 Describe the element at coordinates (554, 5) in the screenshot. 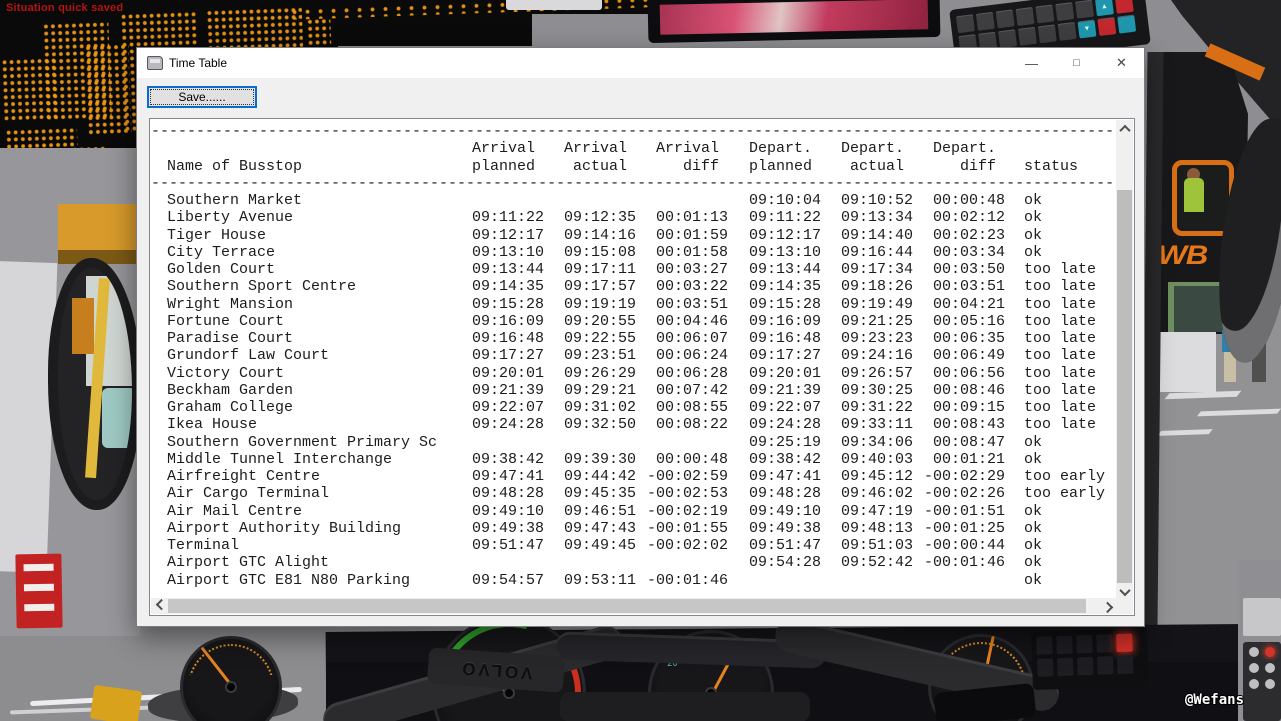

I see `dash-display-edge` at that location.